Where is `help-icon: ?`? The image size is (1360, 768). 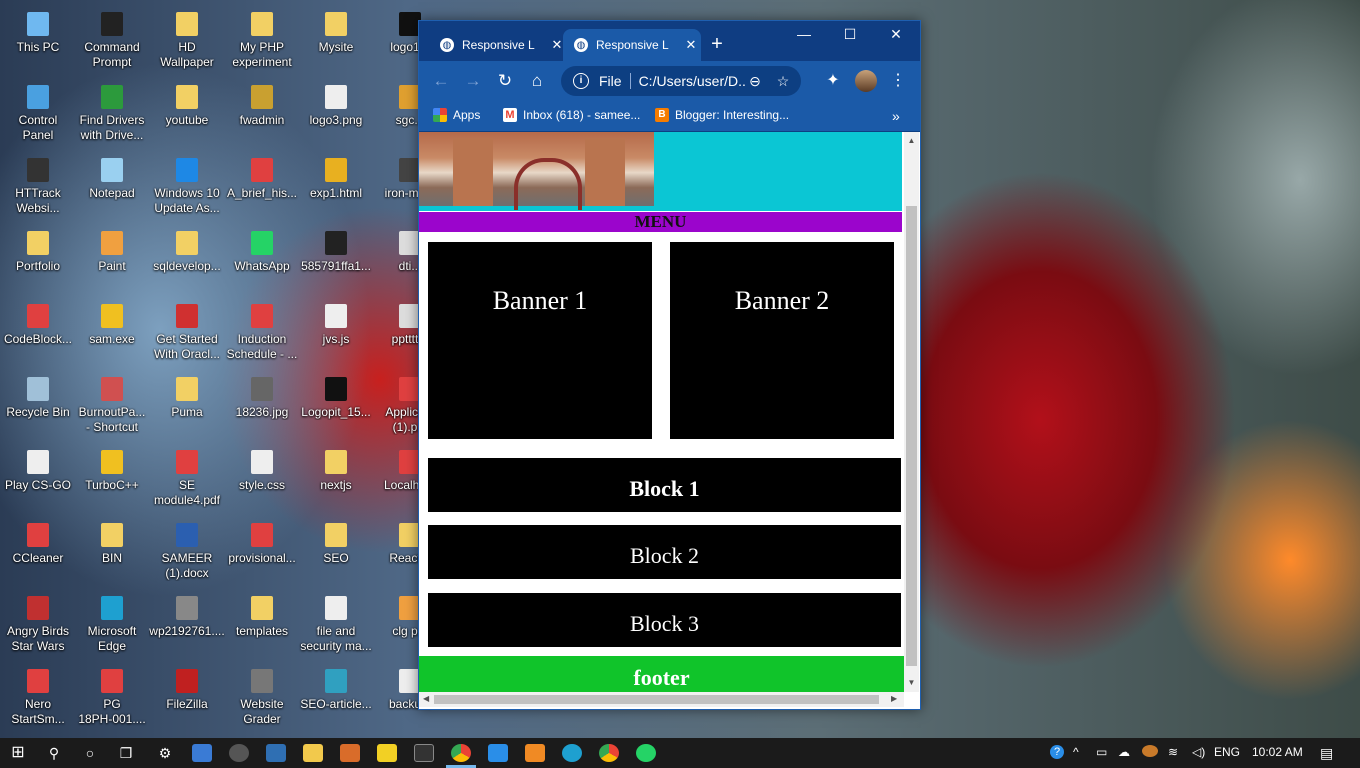
help-icon: ? is located at coordinates (1057, 752).